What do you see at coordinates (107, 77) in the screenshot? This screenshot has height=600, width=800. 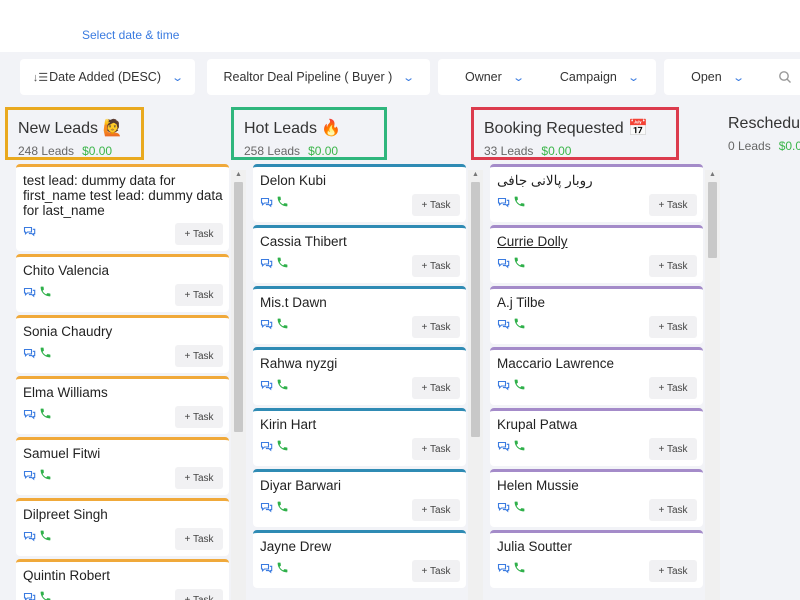 I see `sort-filter: ↓☰ Date Added (DESC) ⌄` at bounding box center [107, 77].